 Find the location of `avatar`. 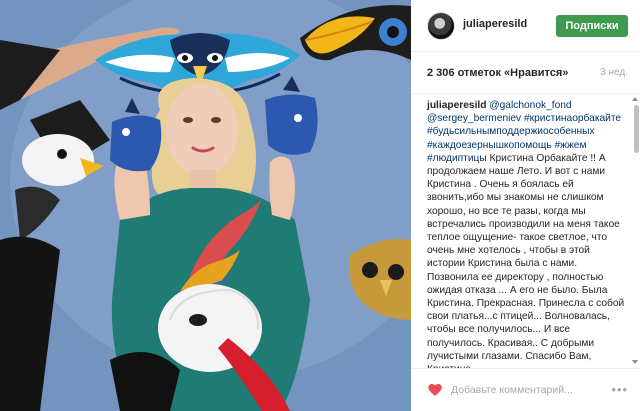

avatar is located at coordinates (441, 26).